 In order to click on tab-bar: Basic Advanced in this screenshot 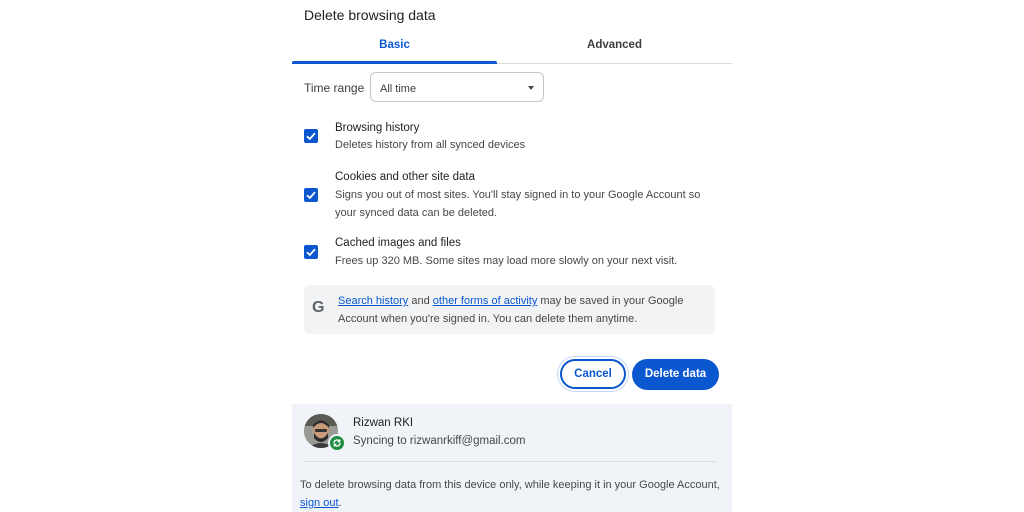, I will do `click(512, 49)`.